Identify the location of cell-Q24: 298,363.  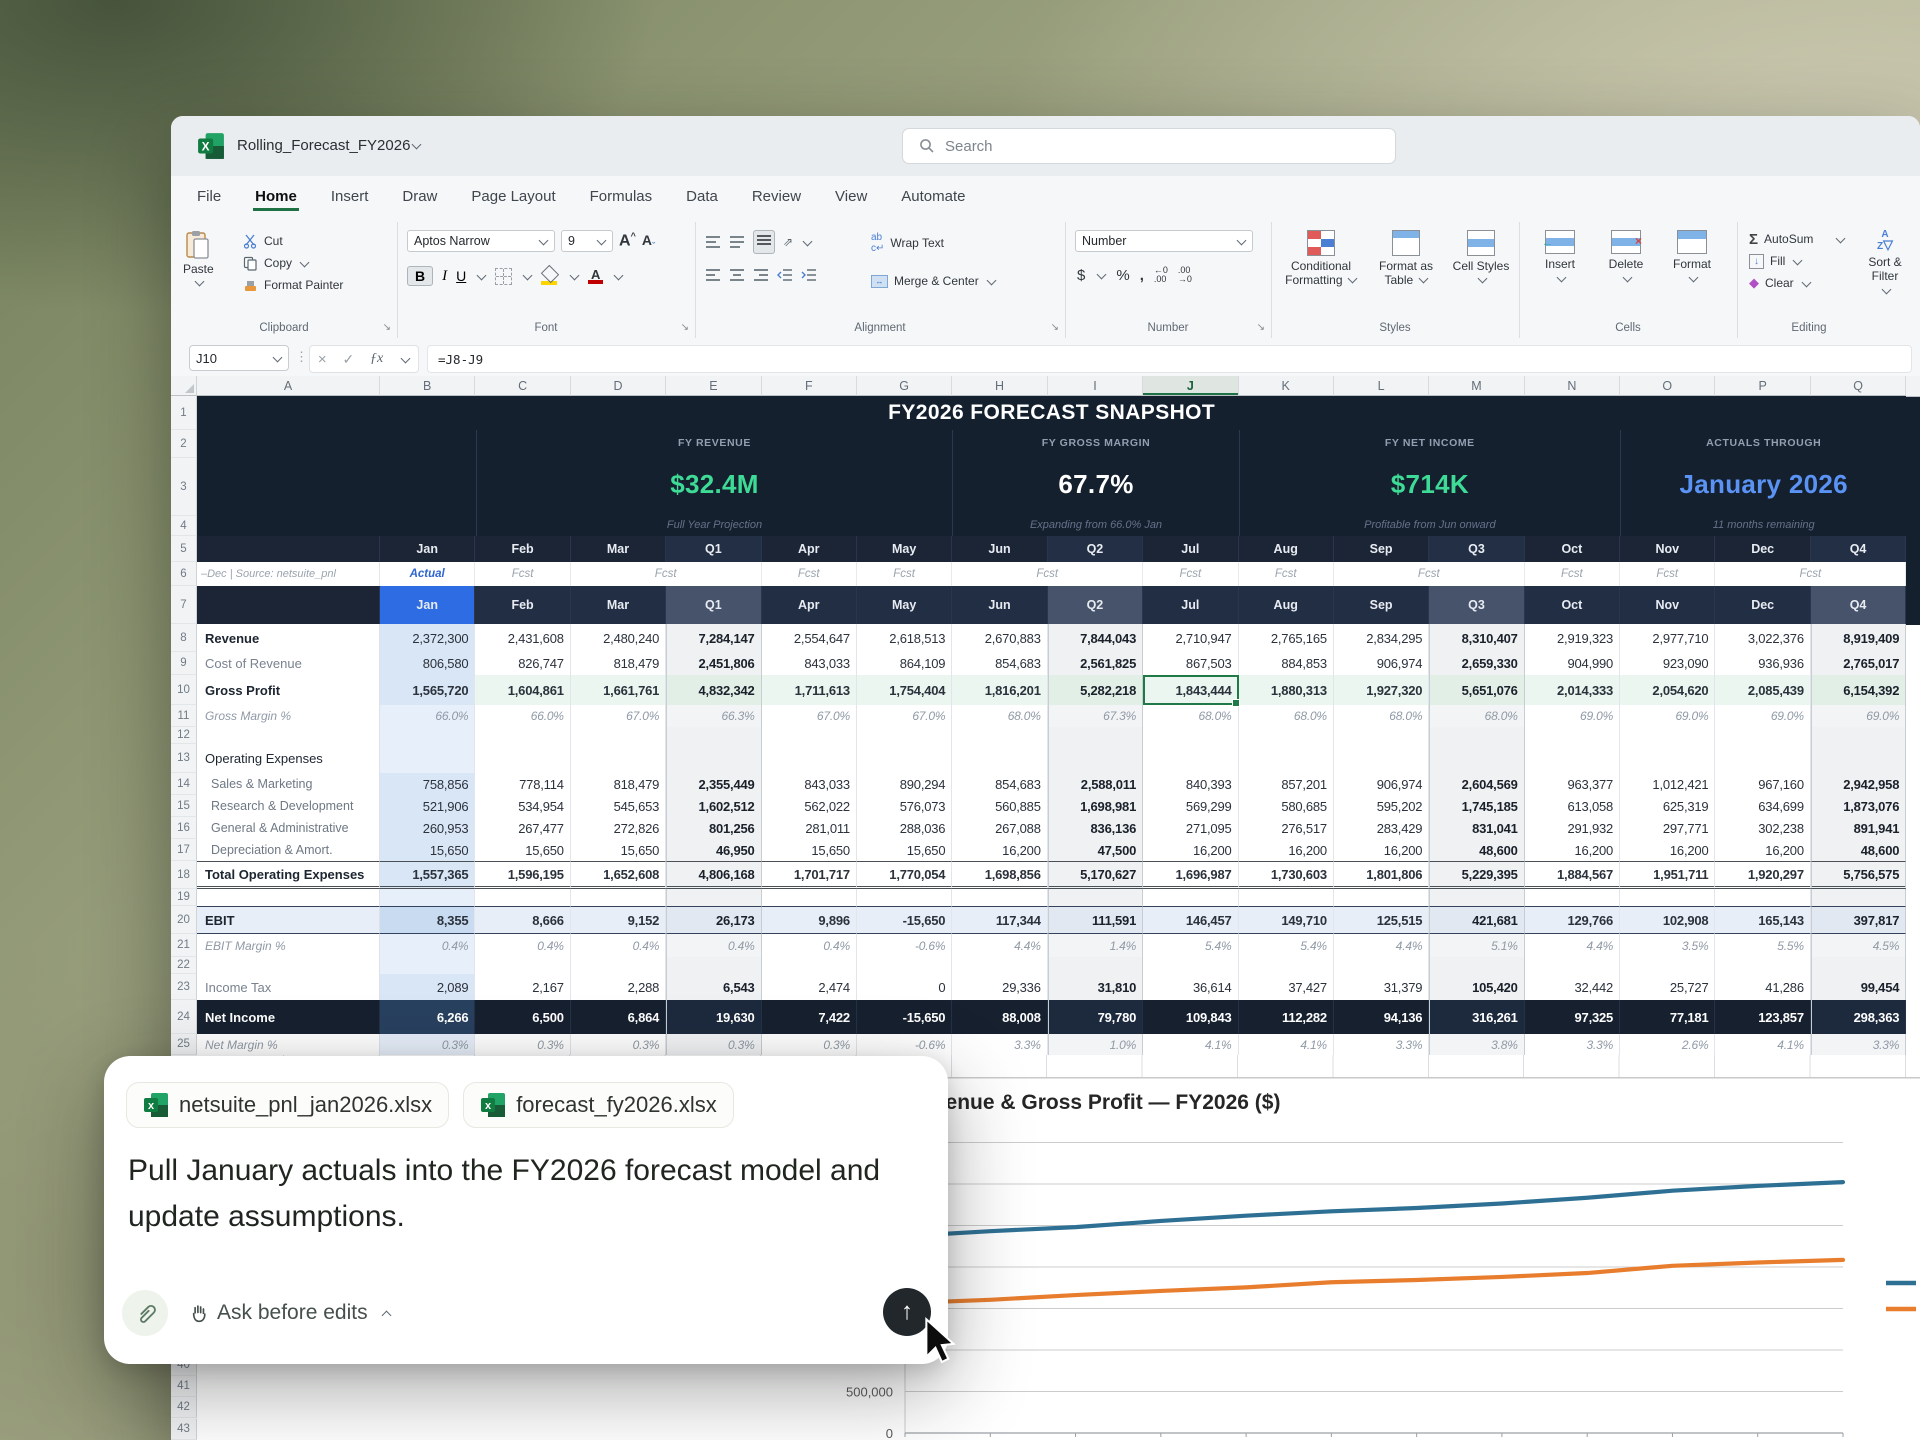
(1858, 1017).